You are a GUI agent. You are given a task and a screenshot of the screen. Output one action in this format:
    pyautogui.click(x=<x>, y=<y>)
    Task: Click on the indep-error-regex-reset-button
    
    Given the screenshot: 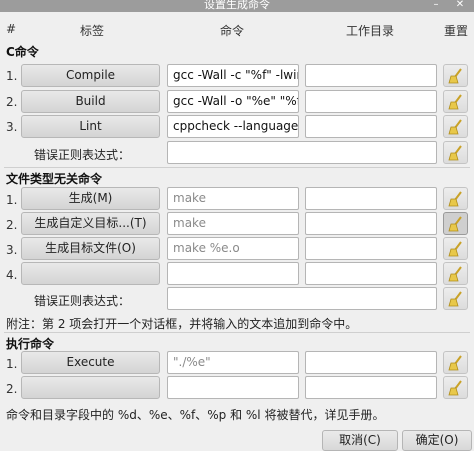 What is the action you would take?
    pyautogui.click(x=455, y=298)
    